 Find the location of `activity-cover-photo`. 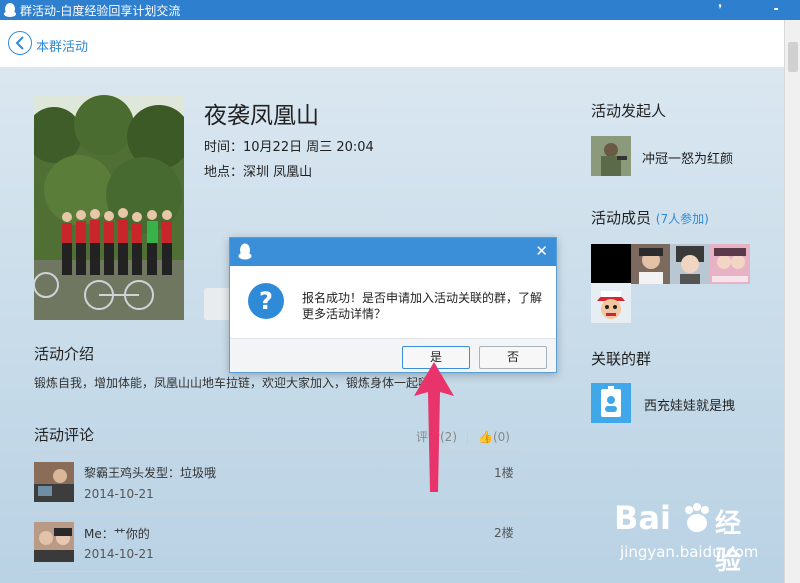

activity-cover-photo is located at coordinates (109, 207).